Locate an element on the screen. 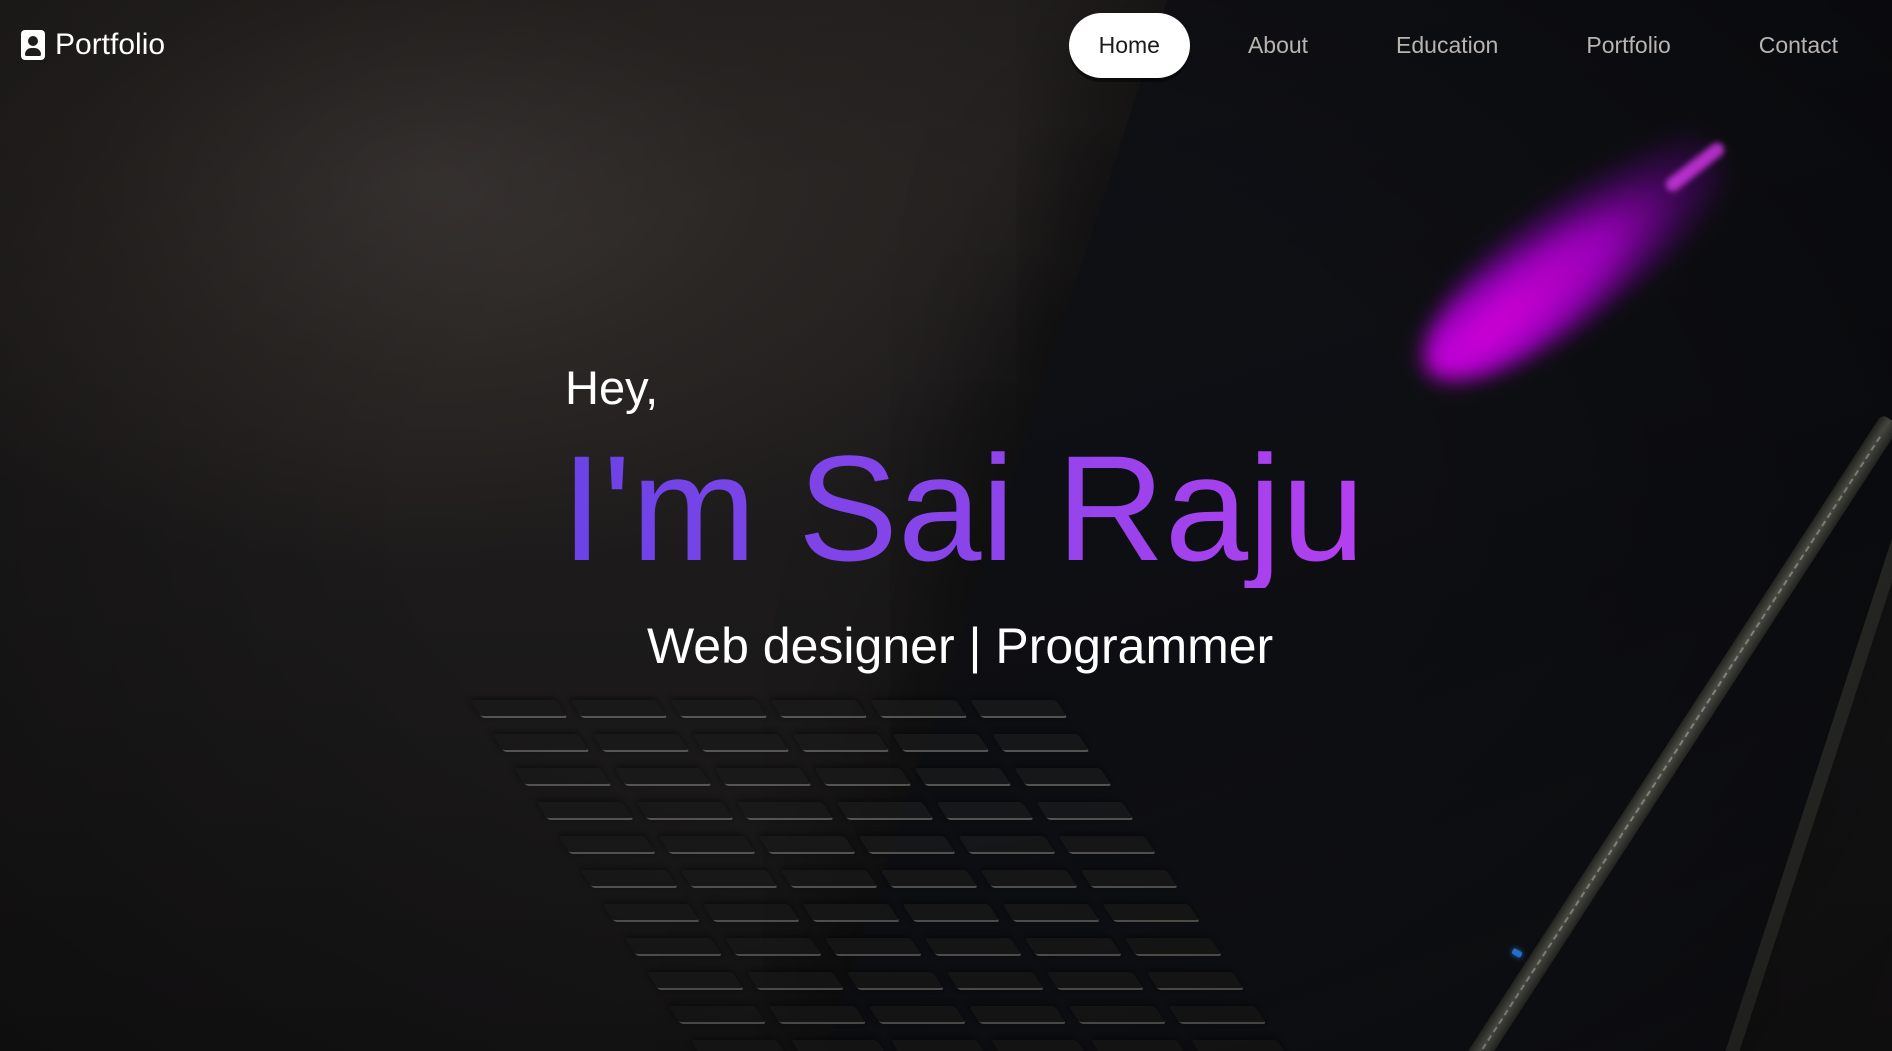  hero-greeting: Hey, is located at coordinates (612, 387).